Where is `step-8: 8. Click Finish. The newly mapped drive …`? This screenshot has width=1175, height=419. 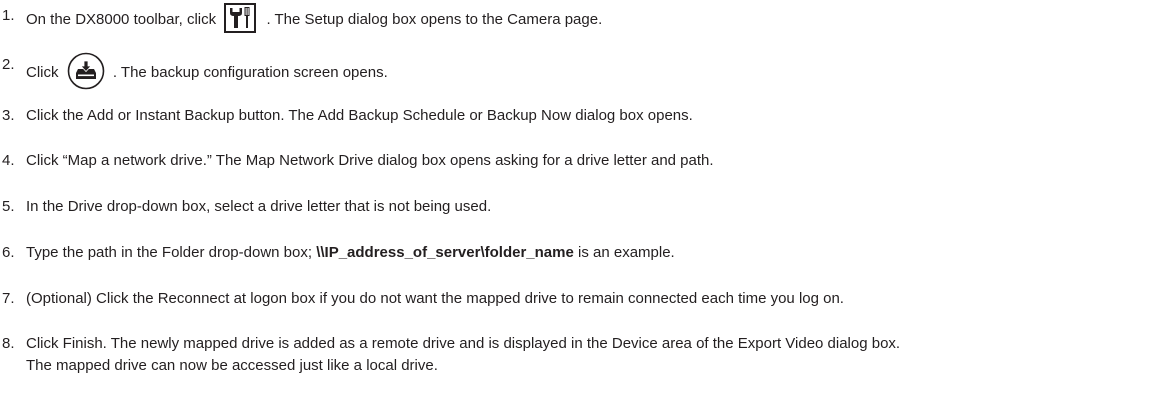
step-8: 8. Click Finish. The newly mapped drive … is located at coordinates (585, 355).